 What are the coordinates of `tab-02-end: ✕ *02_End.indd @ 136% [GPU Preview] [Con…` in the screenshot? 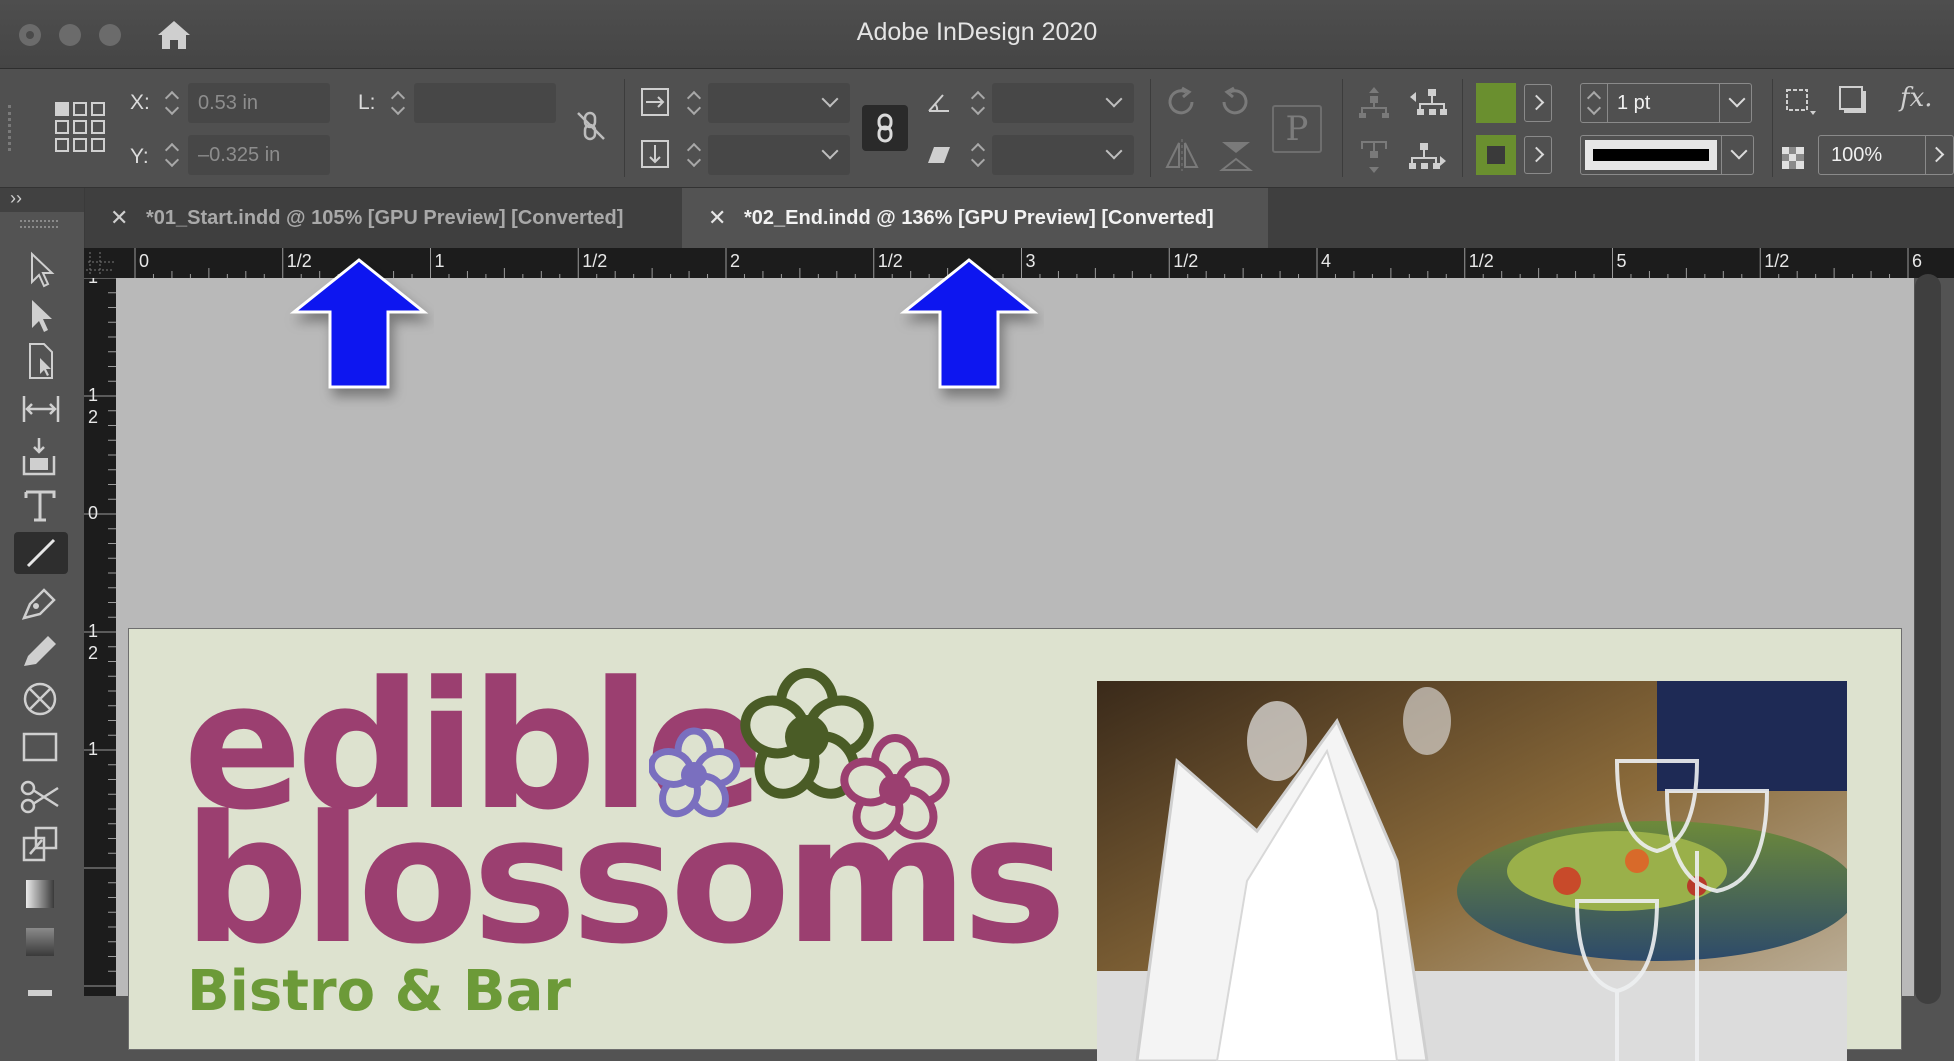 It's located at (975, 218).